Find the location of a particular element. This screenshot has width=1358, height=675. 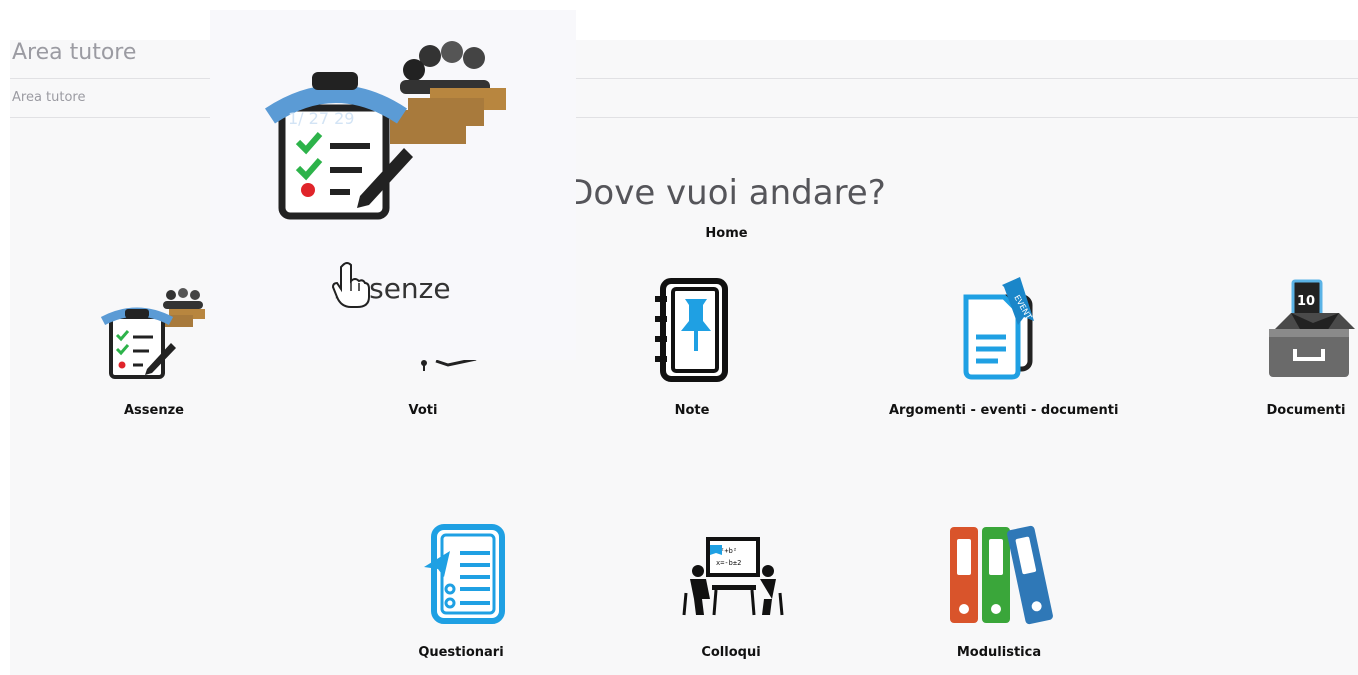

tile-label: Questionari is located at coordinates (461, 652).